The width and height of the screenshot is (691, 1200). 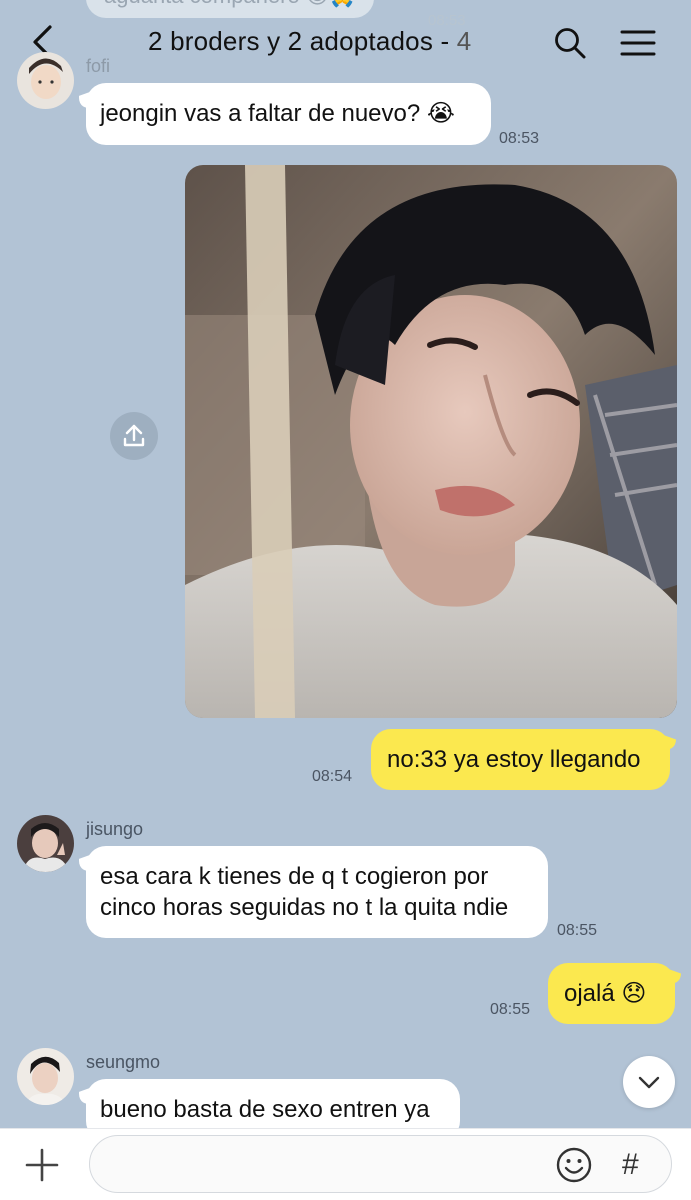 I want to click on emoji-button, so click(x=574, y=1165).